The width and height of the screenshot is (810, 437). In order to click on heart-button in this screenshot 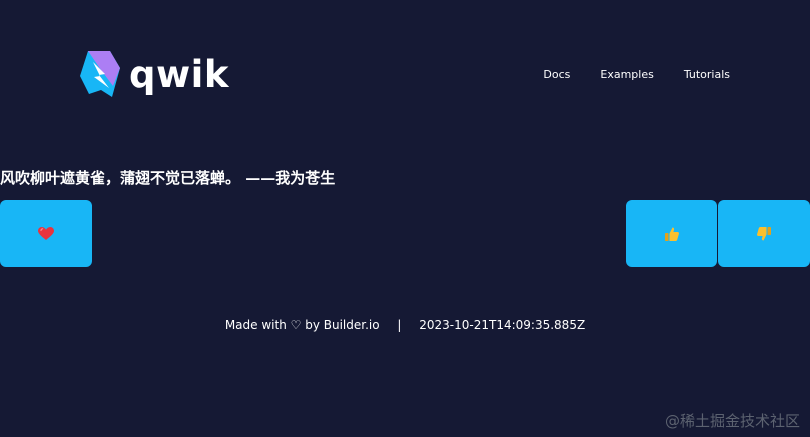, I will do `click(46, 233)`.